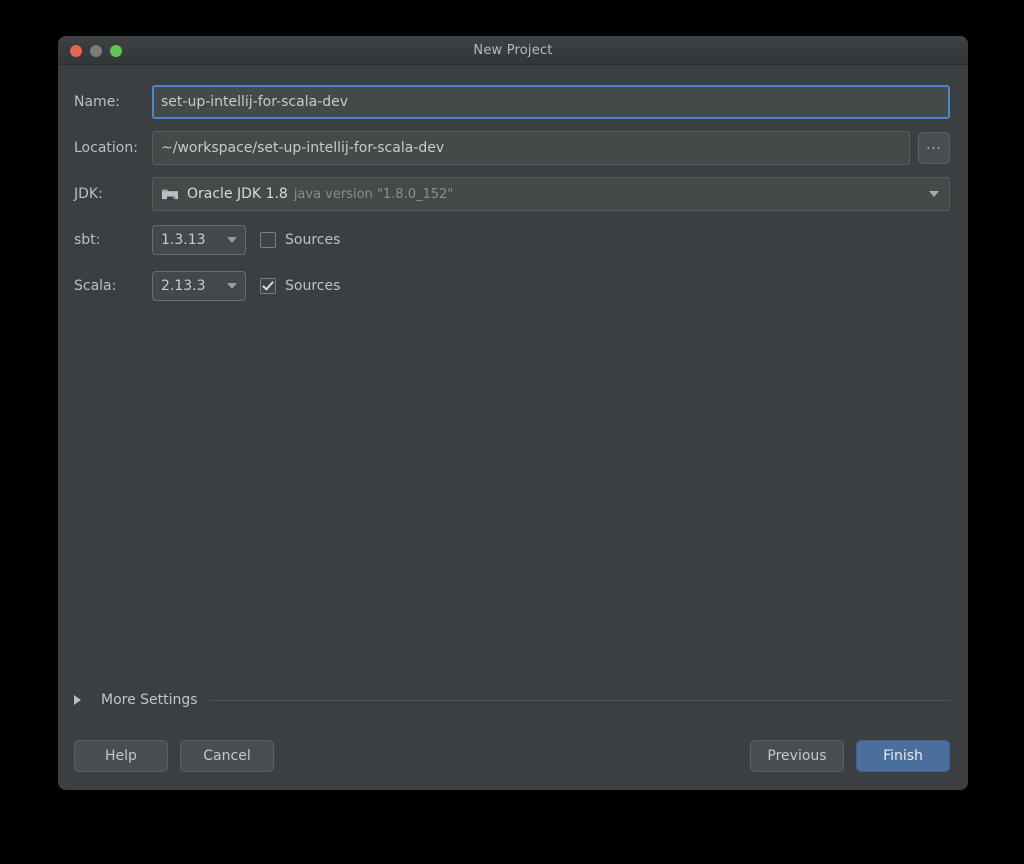 The width and height of the screenshot is (1024, 864). What do you see at coordinates (268, 286) in the screenshot?
I see `scala-sources-checkbox` at bounding box center [268, 286].